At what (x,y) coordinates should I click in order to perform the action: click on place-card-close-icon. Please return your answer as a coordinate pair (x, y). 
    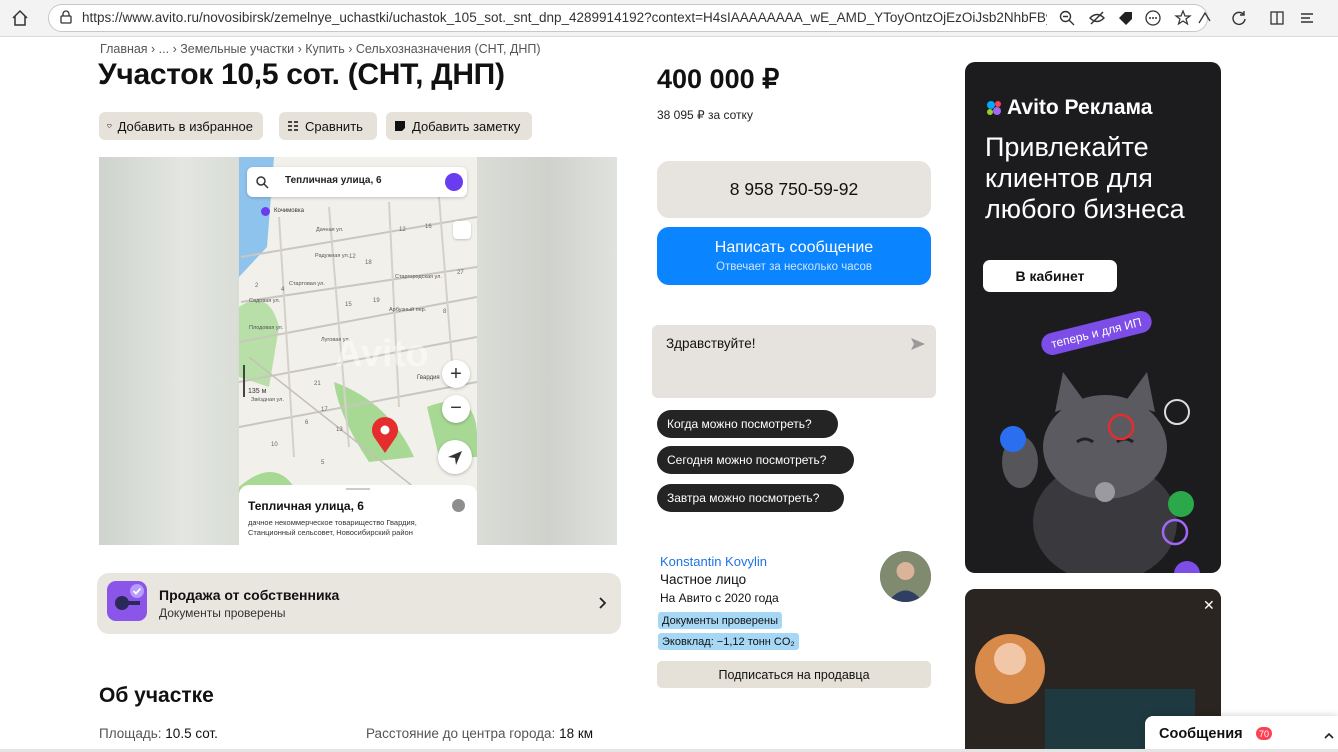
    Looking at the image, I should click on (458, 505).